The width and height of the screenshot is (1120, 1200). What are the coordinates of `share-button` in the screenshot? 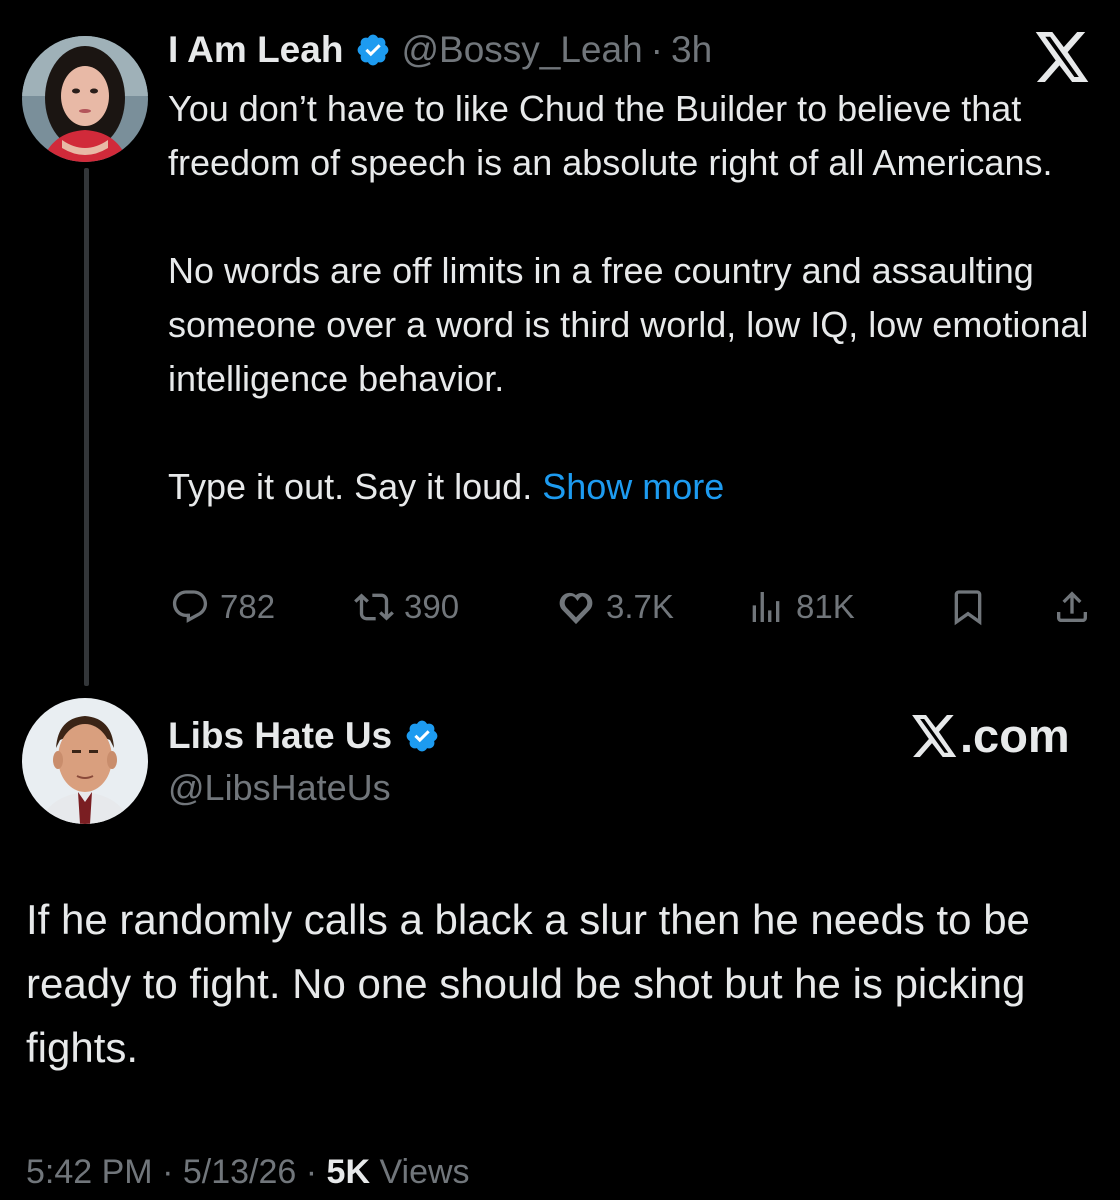 It's located at (1077, 607).